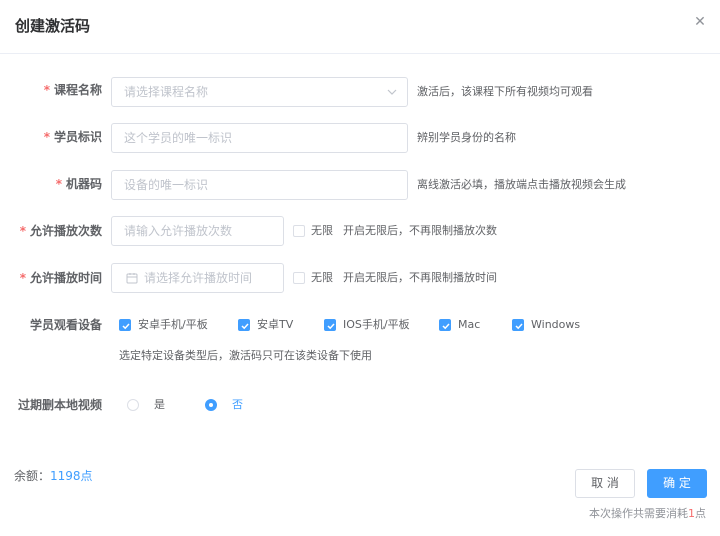 The image size is (720, 536). I want to click on dialog-title: 创建激活码, so click(53, 26).